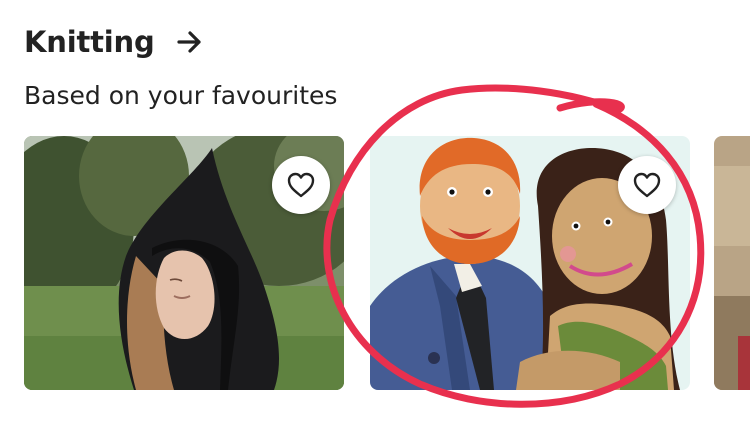 The width and height of the screenshot is (750, 427). What do you see at coordinates (89, 42) in the screenshot?
I see `section-title: Knitting` at bounding box center [89, 42].